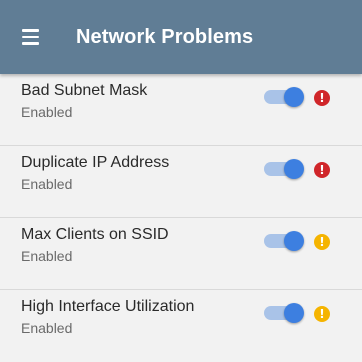 Image resolution: width=362 pixels, height=362 pixels. I want to click on hamburger-menu-icon, so click(34, 37).